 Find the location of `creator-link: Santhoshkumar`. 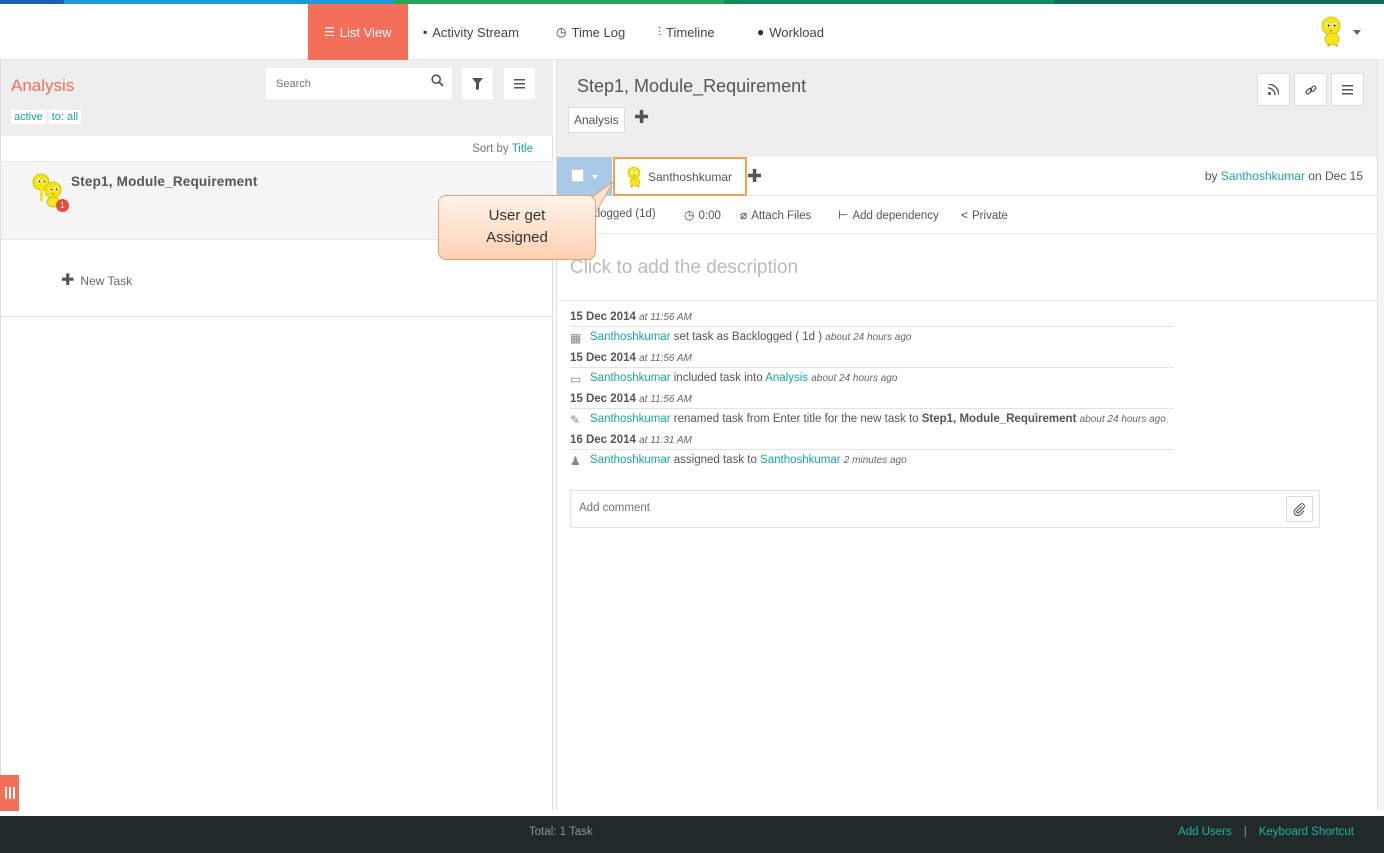

creator-link: Santhoshkumar is located at coordinates (1263, 176).